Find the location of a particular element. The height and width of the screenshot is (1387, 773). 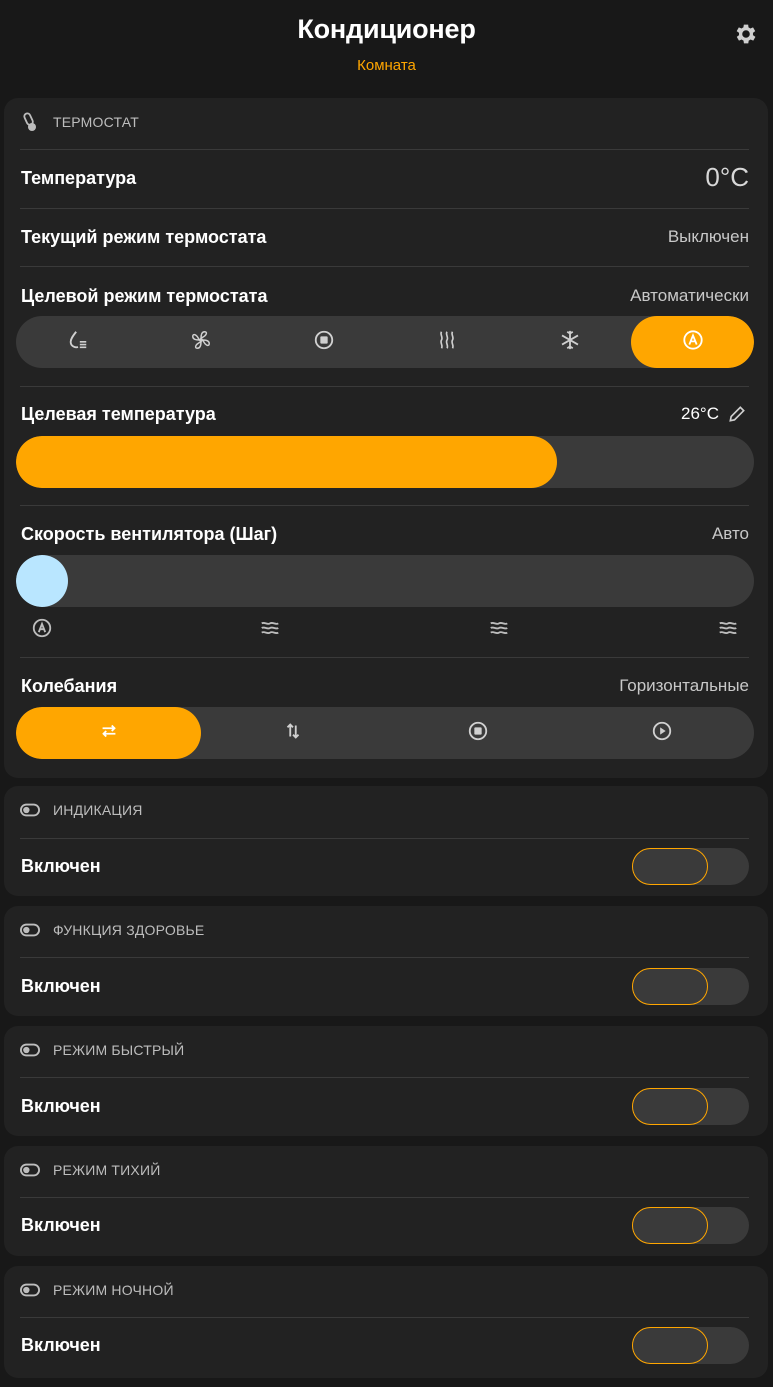

mode-dry-button is located at coordinates (77, 342).